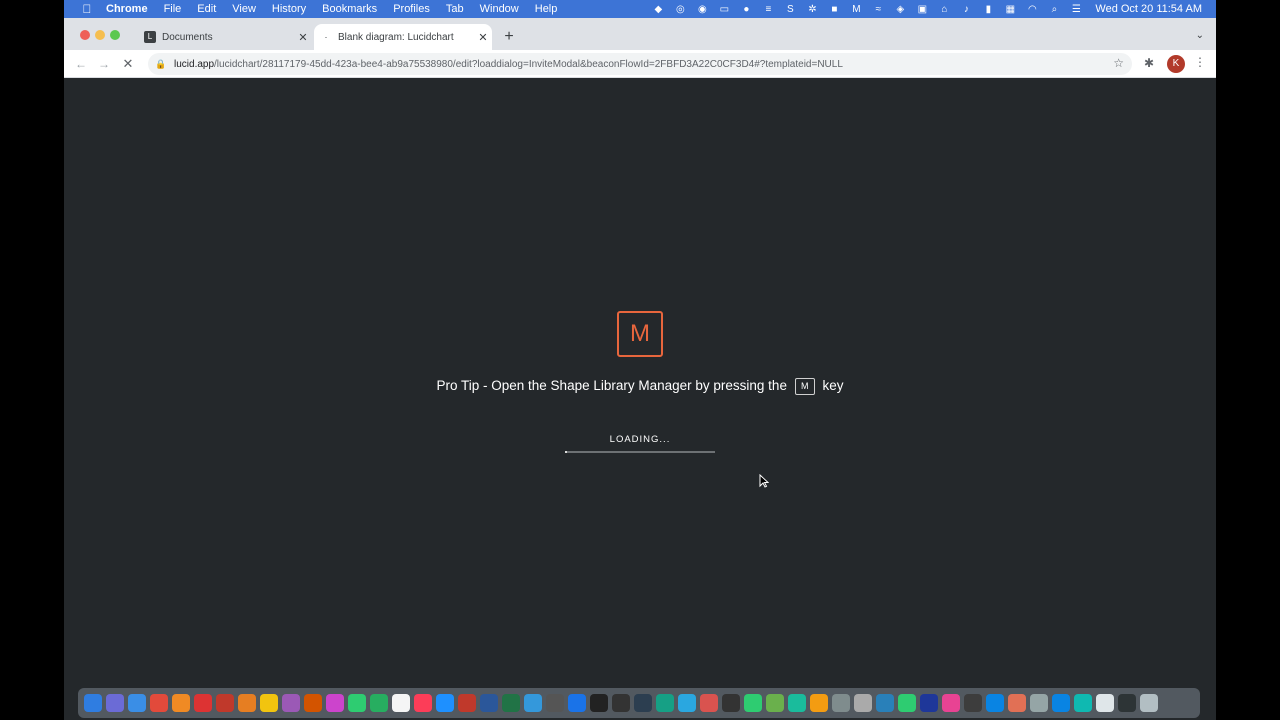 The height and width of the screenshot is (720, 1280). I want to click on status-app-icon: ▣, so click(922, 9).